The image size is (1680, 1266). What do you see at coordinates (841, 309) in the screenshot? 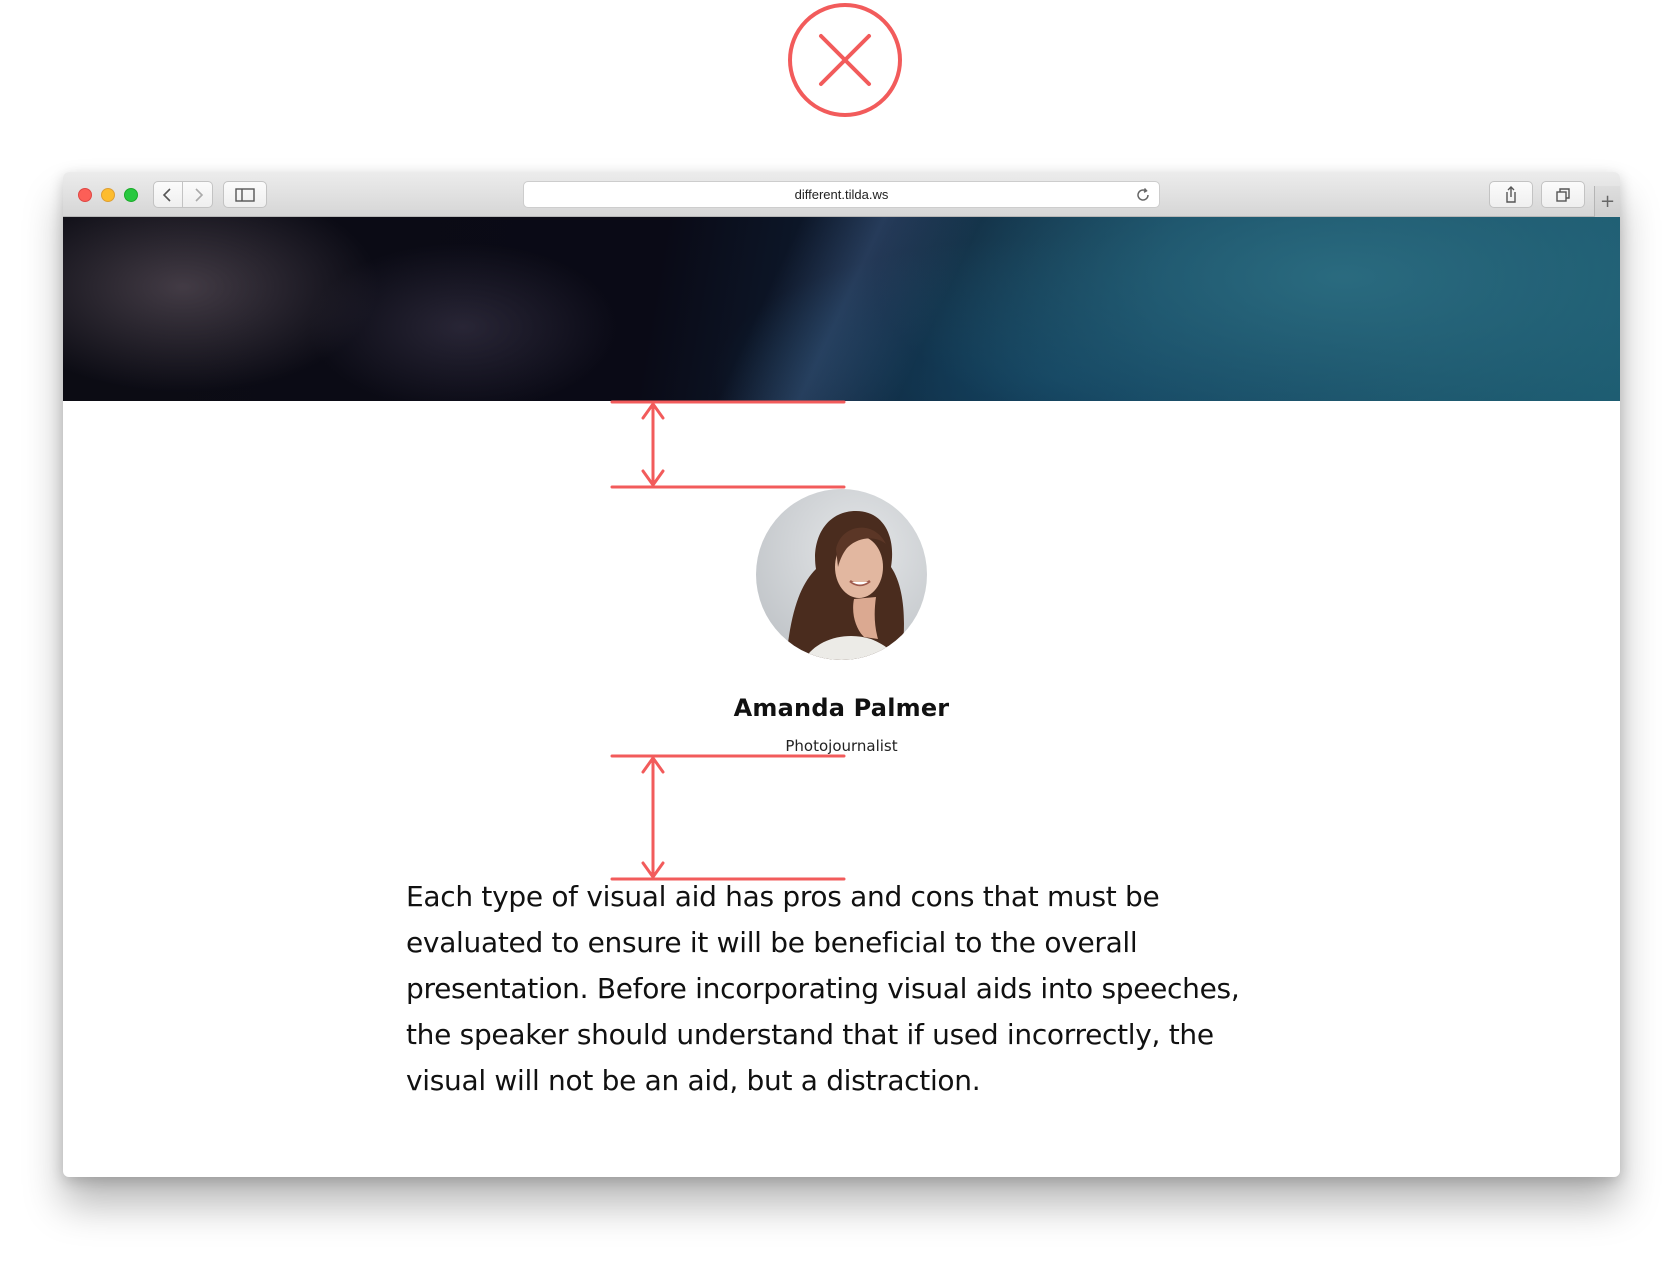
I see `hero-image-overlay` at bounding box center [841, 309].